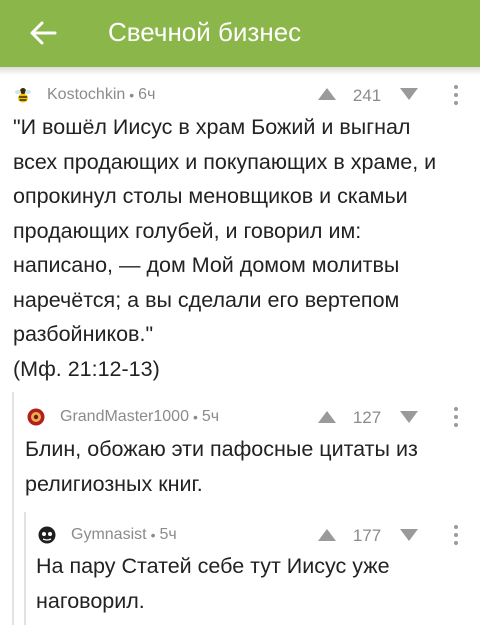  I want to click on page-title: Свечной бизнес, so click(205, 32).